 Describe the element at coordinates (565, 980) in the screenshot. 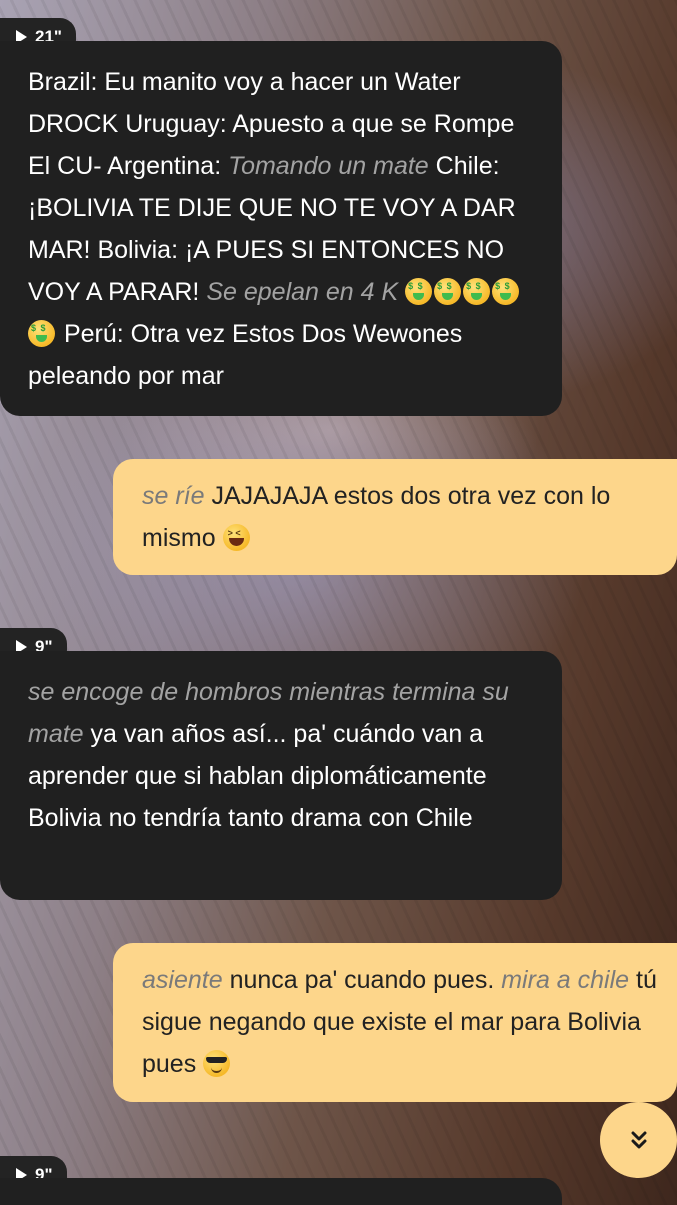

I see `message-action-text: mira a chile` at that location.